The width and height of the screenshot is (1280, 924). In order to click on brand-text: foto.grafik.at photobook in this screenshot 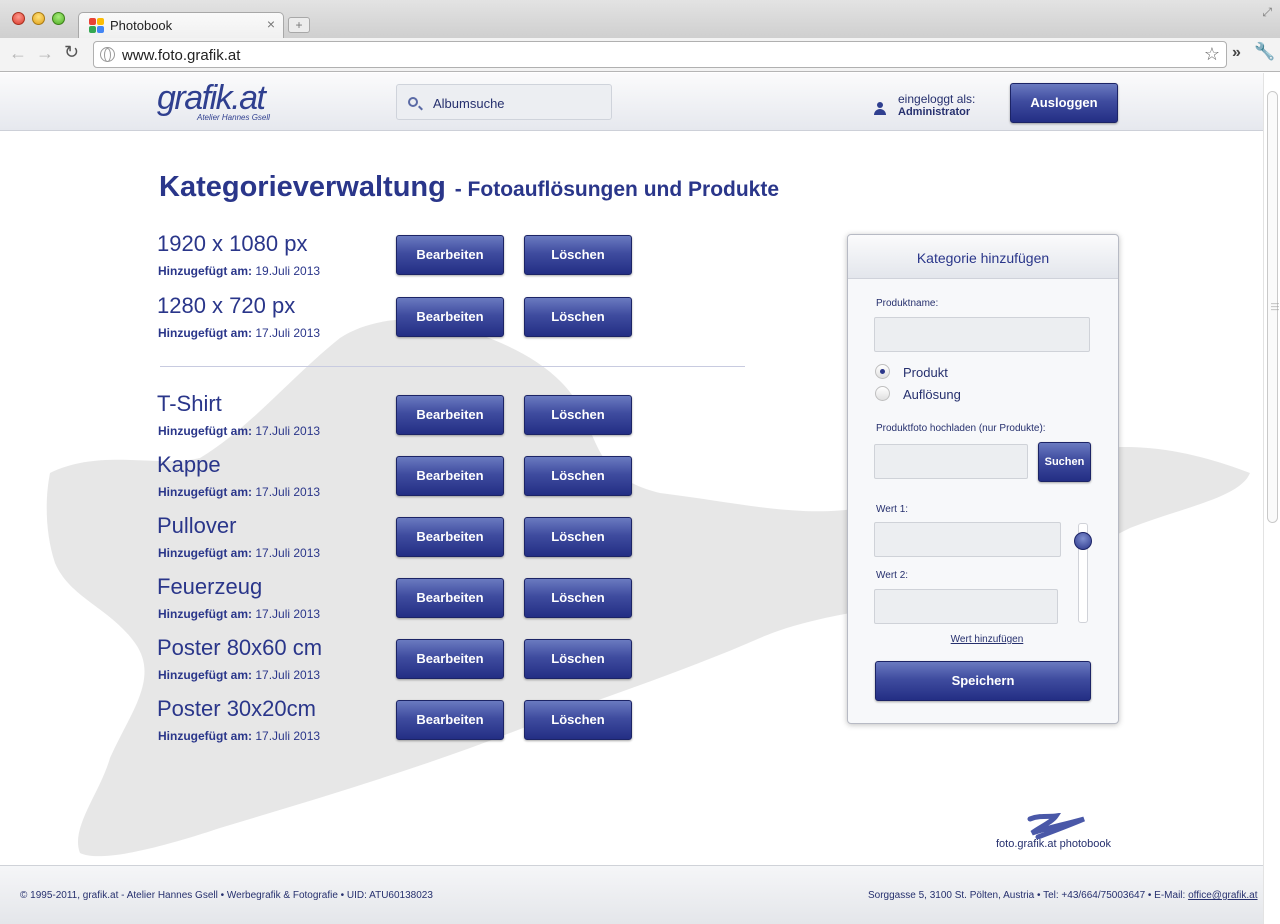, I will do `click(1053, 844)`.